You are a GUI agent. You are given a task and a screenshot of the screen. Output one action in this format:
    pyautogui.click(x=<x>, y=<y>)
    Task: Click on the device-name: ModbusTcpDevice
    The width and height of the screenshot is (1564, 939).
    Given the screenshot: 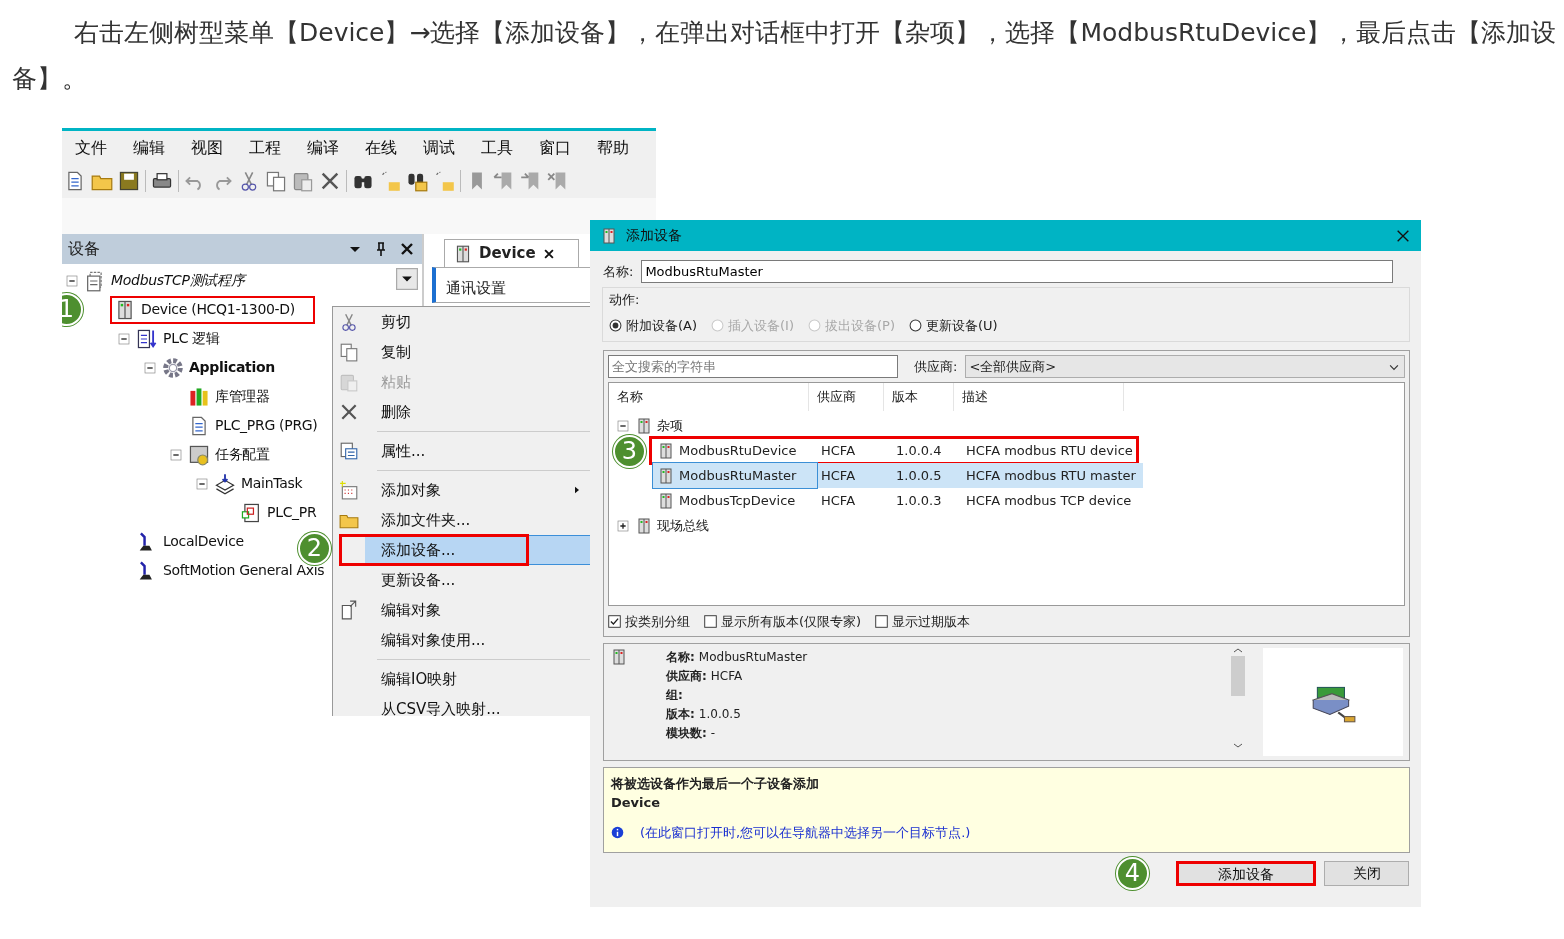 What is the action you would take?
    pyautogui.click(x=737, y=500)
    